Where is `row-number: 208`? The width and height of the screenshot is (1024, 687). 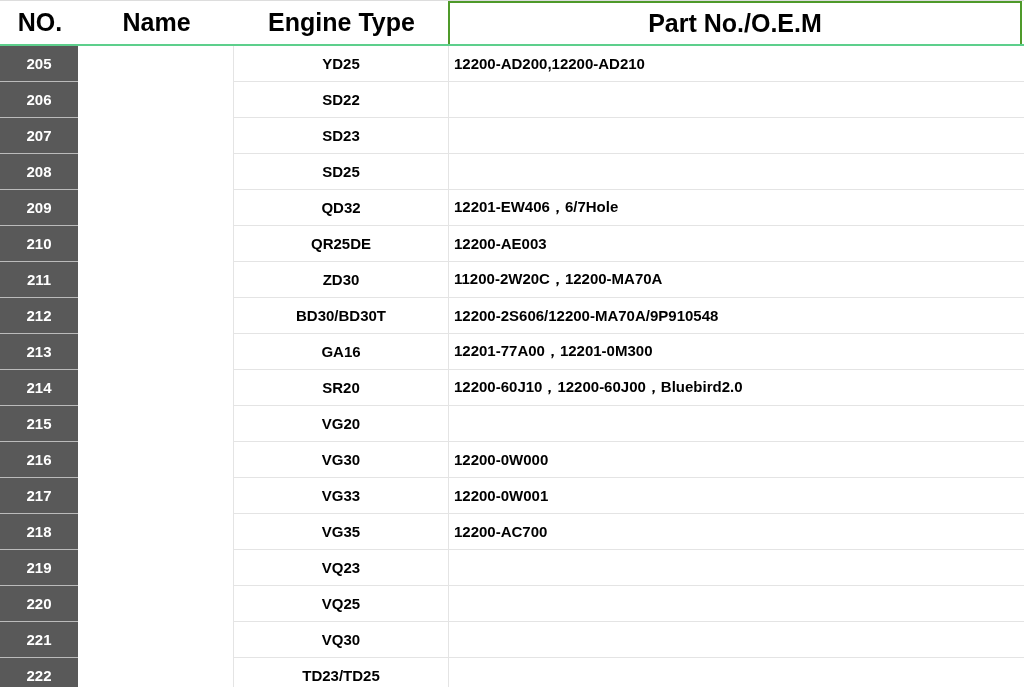
row-number: 208 is located at coordinates (39, 172).